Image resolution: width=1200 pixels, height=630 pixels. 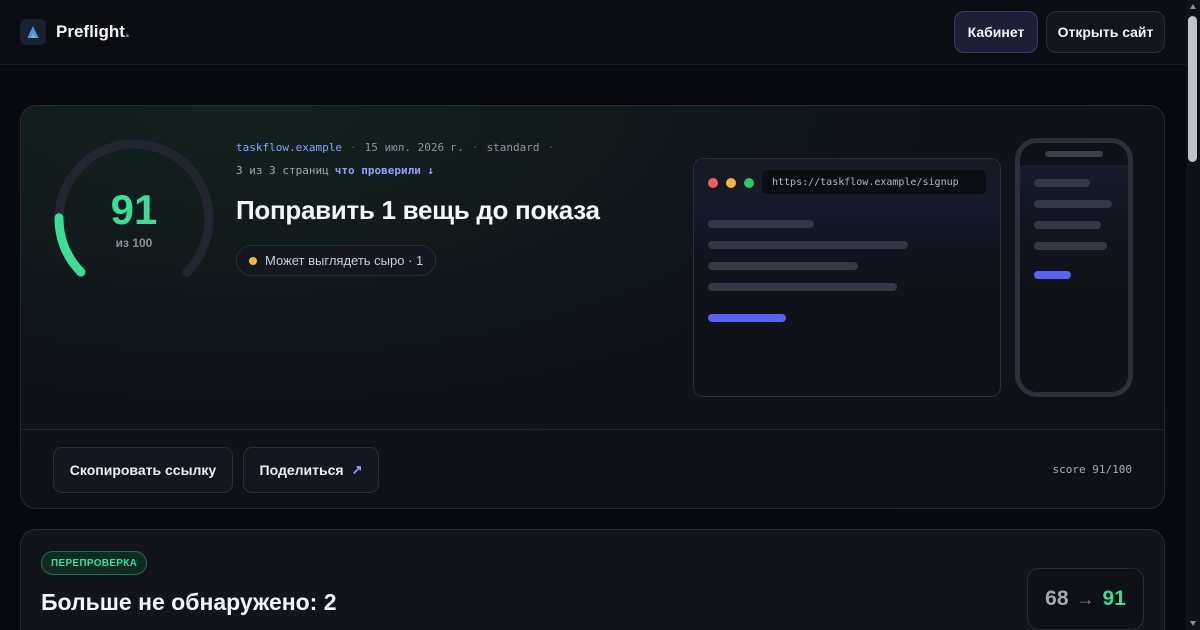 What do you see at coordinates (94, 563) in the screenshot?
I see `recheck-badge: ПЕРЕПРОВЕРКА` at bounding box center [94, 563].